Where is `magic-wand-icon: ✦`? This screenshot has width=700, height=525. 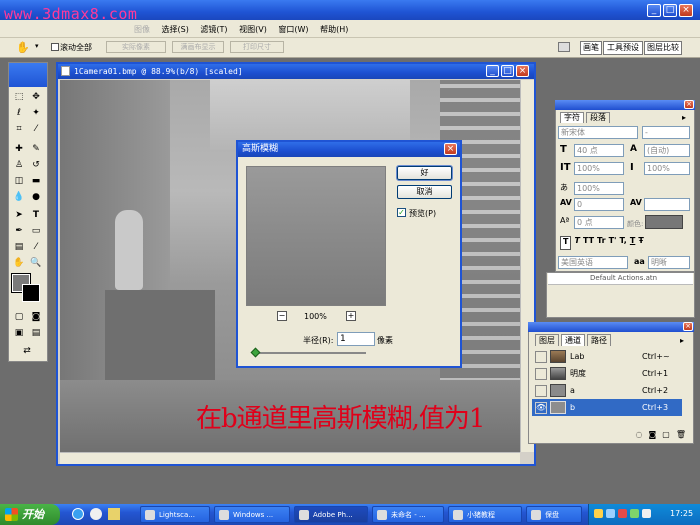 magic-wand-icon: ✦ is located at coordinates (36, 113).